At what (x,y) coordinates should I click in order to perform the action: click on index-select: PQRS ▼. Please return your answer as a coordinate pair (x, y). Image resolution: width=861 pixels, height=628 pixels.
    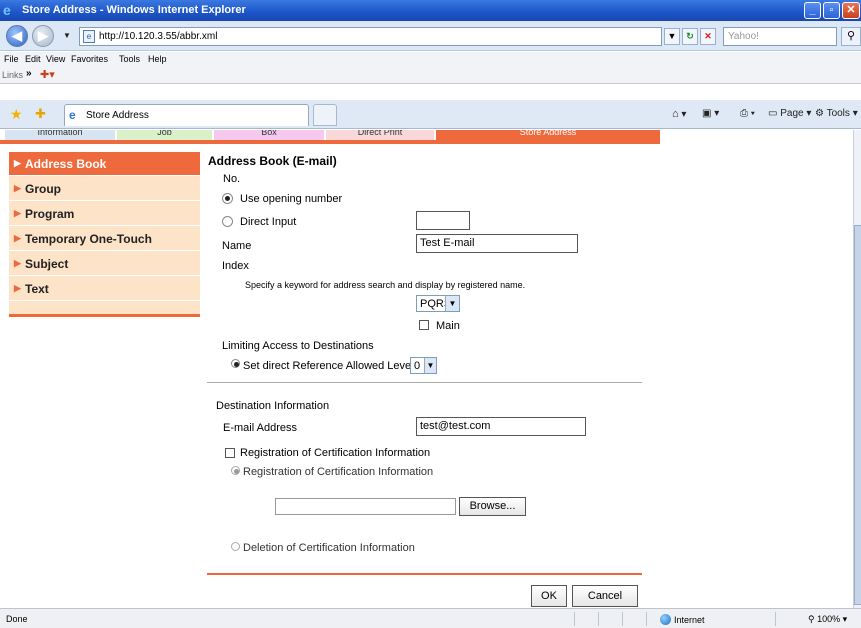
    Looking at the image, I should click on (438, 303).